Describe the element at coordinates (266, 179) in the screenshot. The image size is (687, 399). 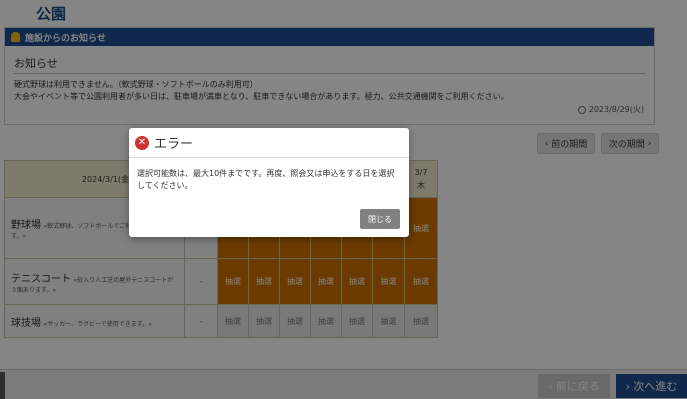
I see `dialog-message: 選択可能数は、最大10件までです。再度、照会又は申込をする日を選択してください。` at that location.